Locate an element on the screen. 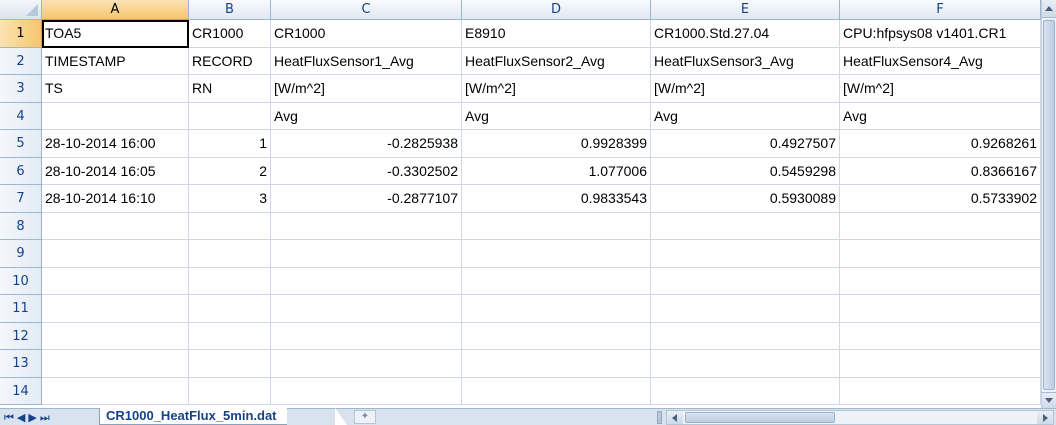  row-header-13: 13 is located at coordinates (21, 364).